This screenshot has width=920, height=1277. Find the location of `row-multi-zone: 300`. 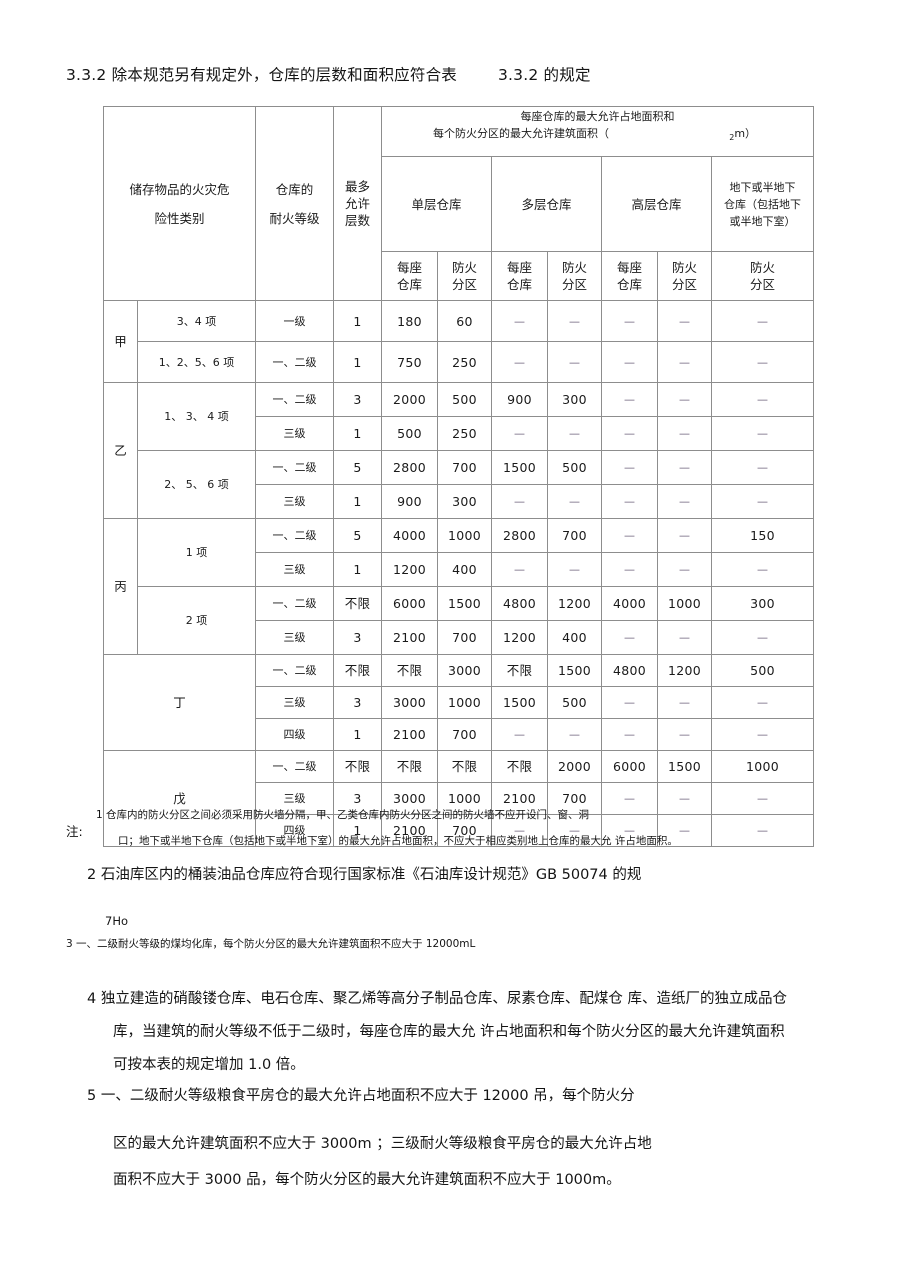

row-multi-zone: 300 is located at coordinates (575, 399).